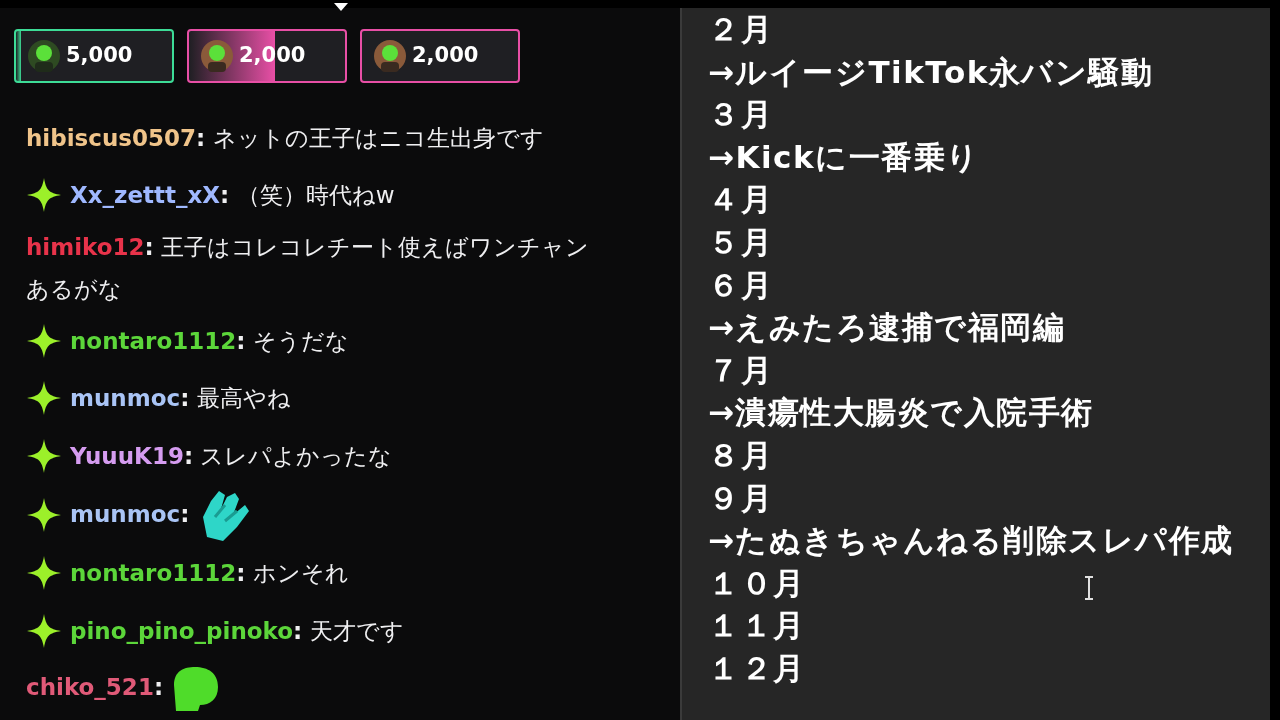  I want to click on note-line: →潰瘍性大腸炎で入院手術, so click(901, 413).